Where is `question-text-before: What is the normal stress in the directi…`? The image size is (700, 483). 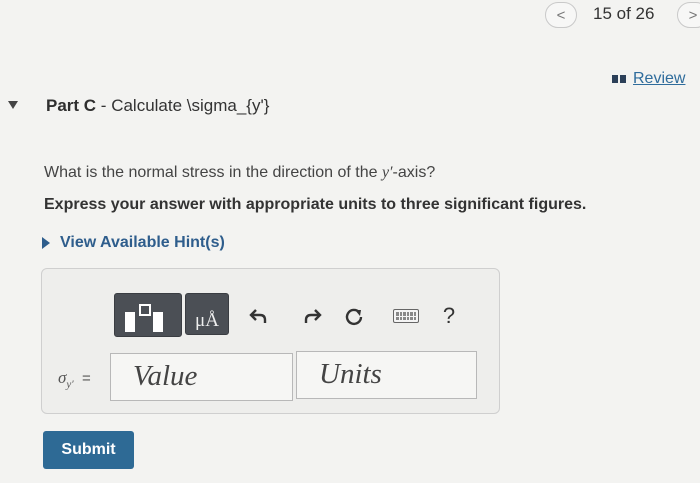
question-text-before: What is the normal stress in the directi… is located at coordinates (213, 172).